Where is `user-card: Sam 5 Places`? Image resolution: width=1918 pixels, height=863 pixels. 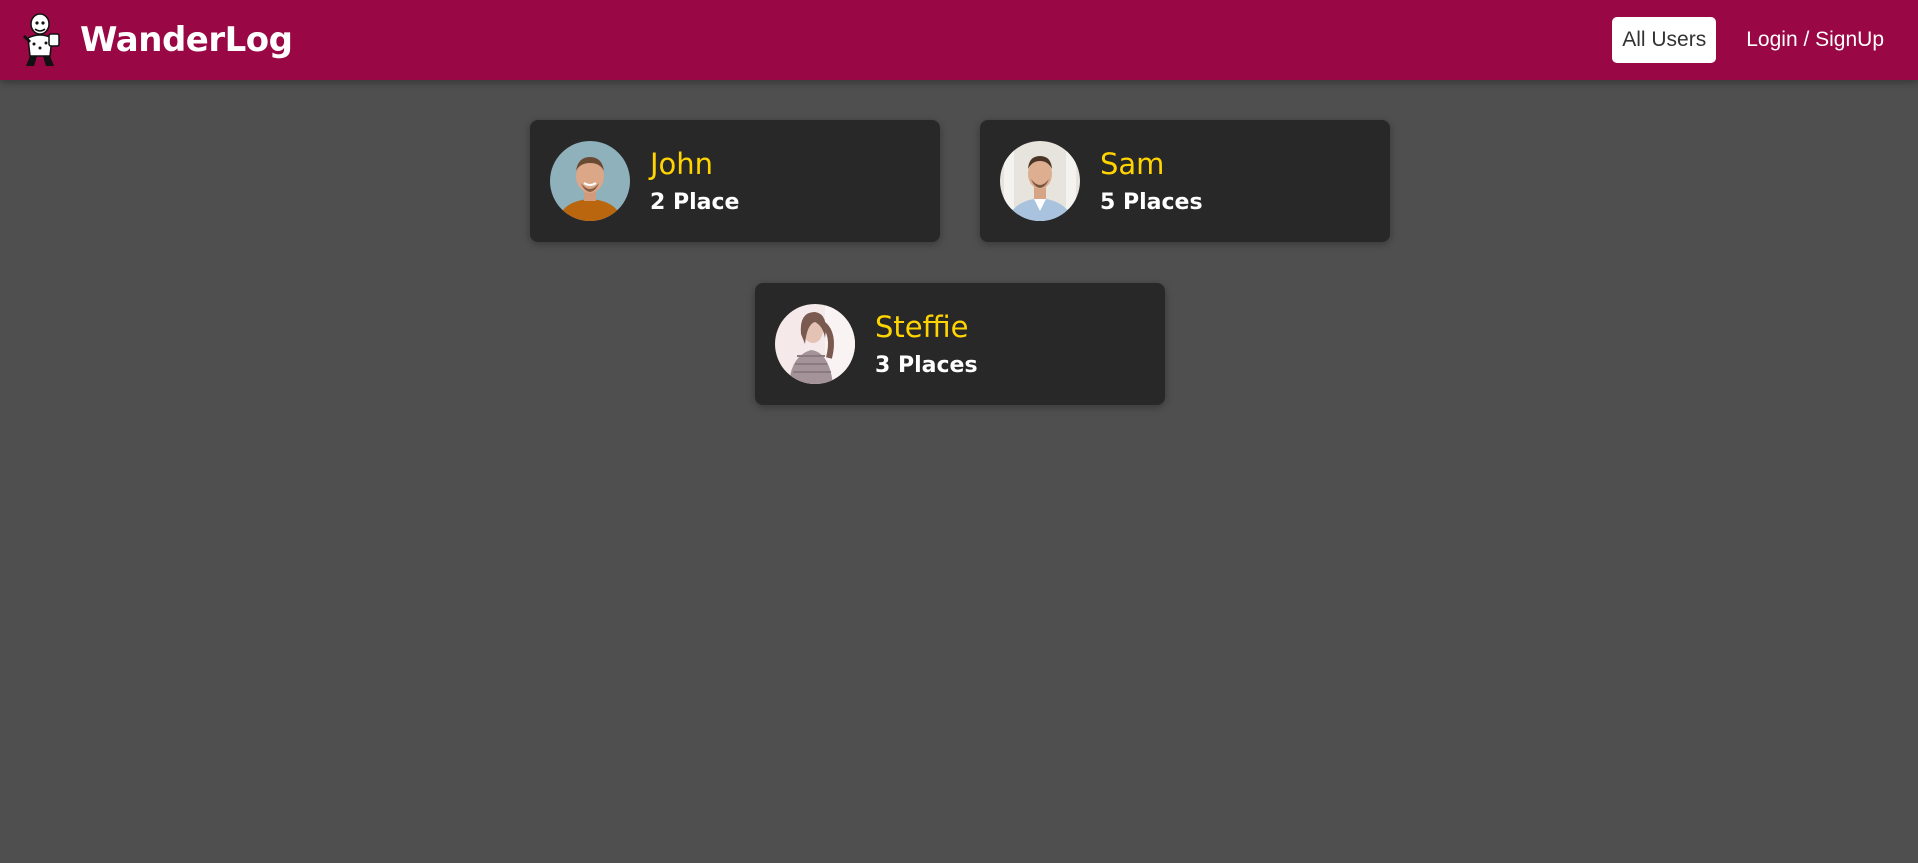 user-card: Sam 5 Places is located at coordinates (1185, 181).